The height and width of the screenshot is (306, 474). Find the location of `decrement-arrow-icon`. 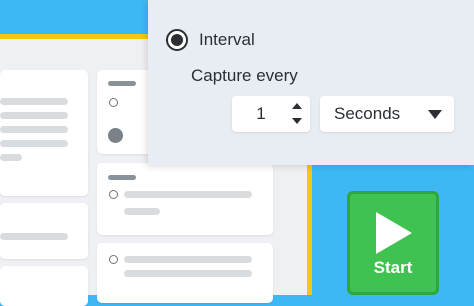

decrement-arrow-icon is located at coordinates (297, 121).